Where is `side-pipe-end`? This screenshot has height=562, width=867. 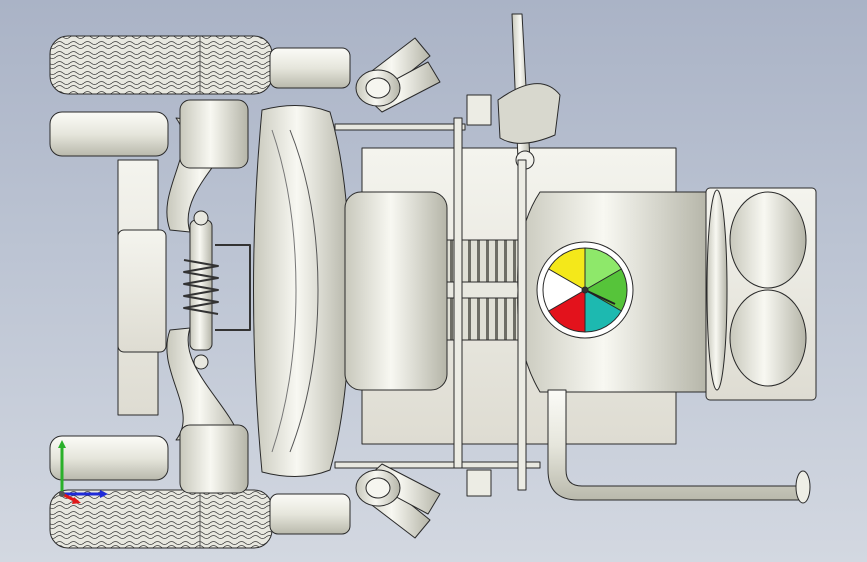 side-pipe-end is located at coordinates (803, 487).